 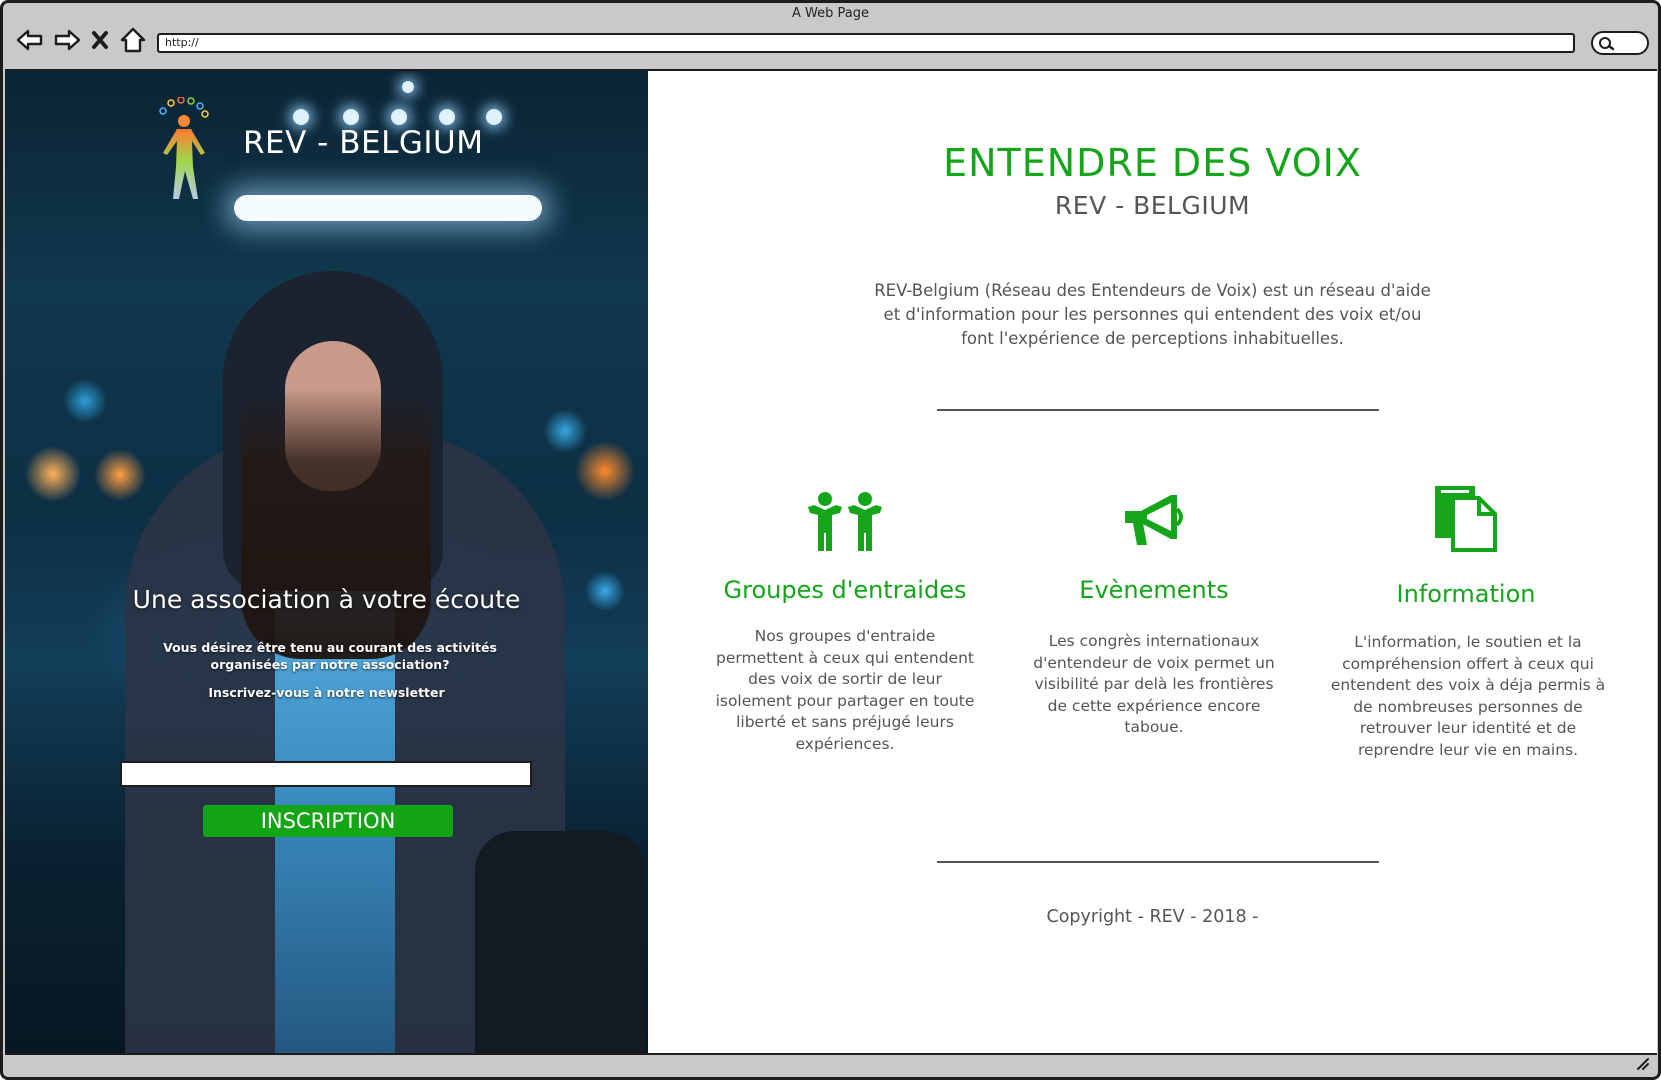 What do you see at coordinates (1642, 1063) in the screenshot?
I see `resize-grip-icon` at bounding box center [1642, 1063].